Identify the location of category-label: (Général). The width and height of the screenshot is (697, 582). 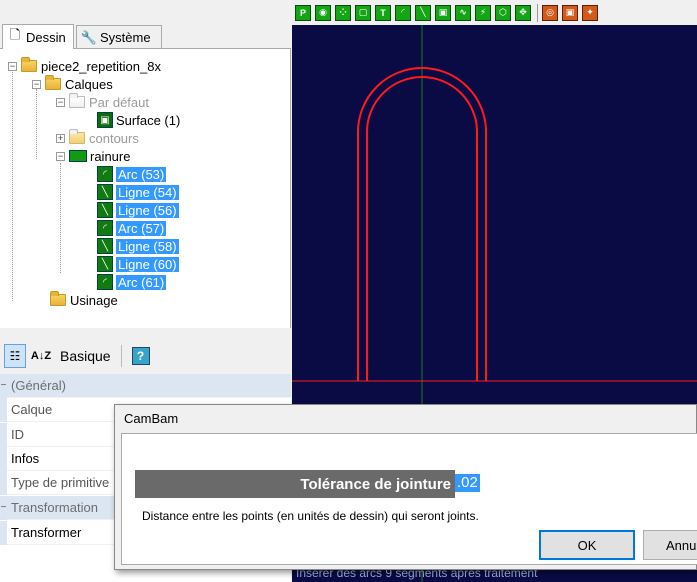
(38, 385).